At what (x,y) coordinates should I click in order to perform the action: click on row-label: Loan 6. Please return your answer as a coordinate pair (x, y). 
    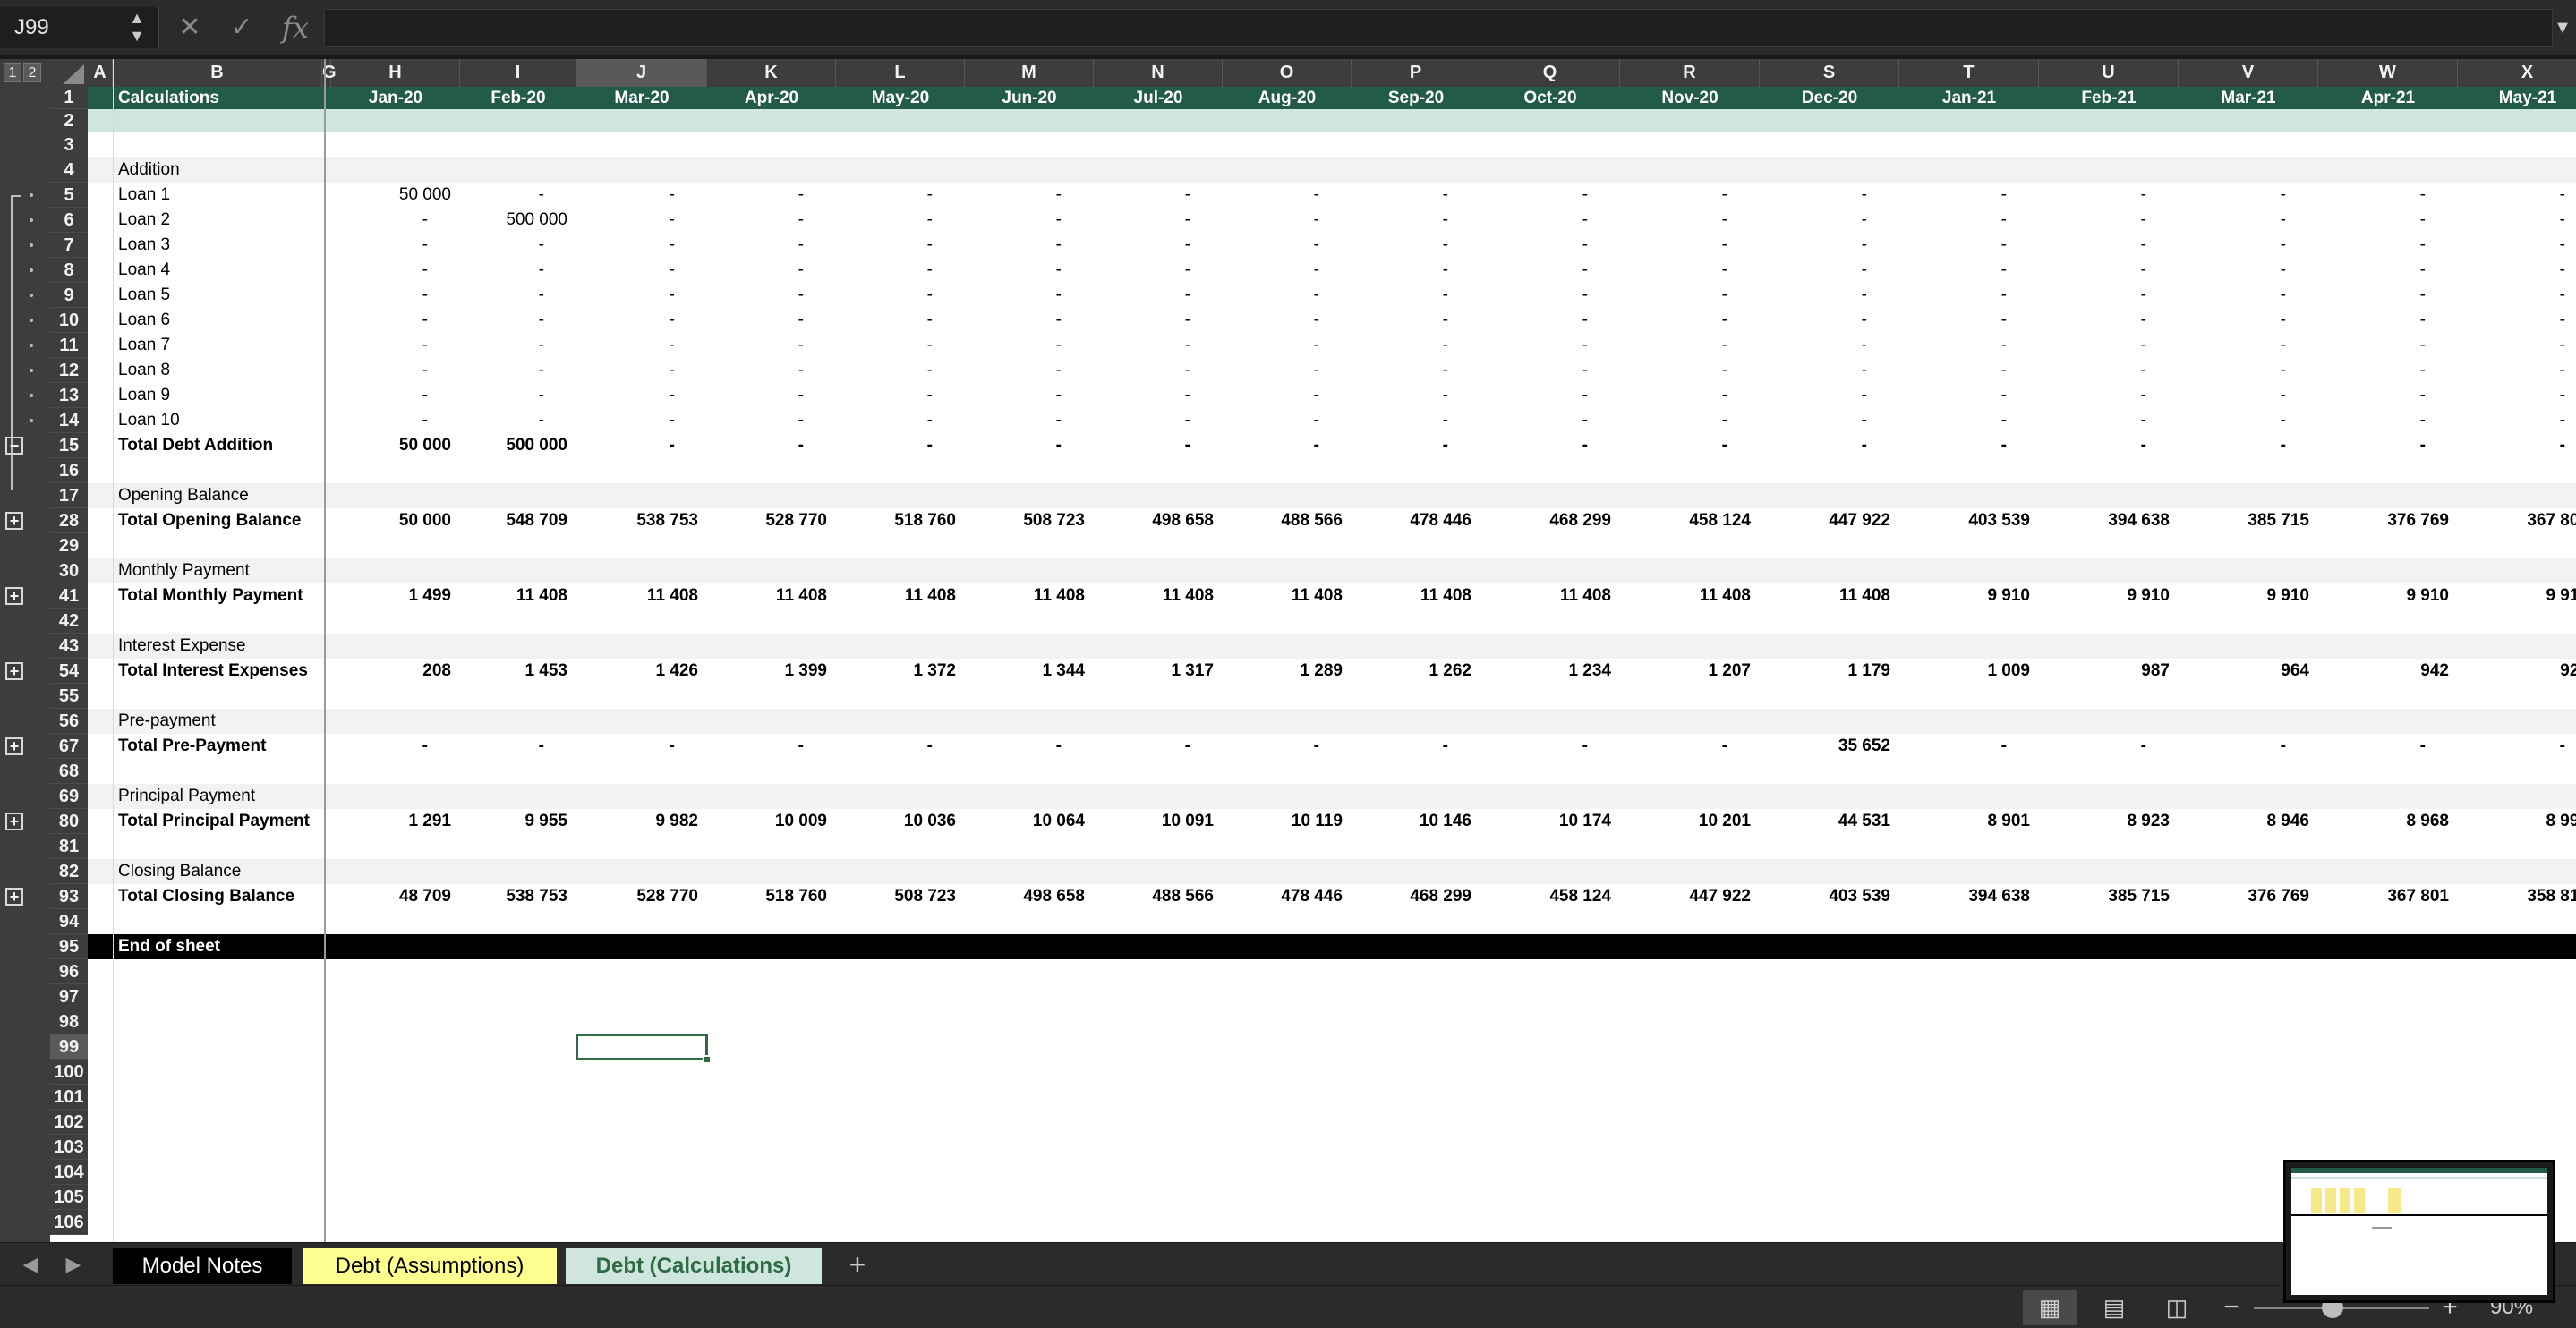
    Looking at the image, I should click on (144, 320).